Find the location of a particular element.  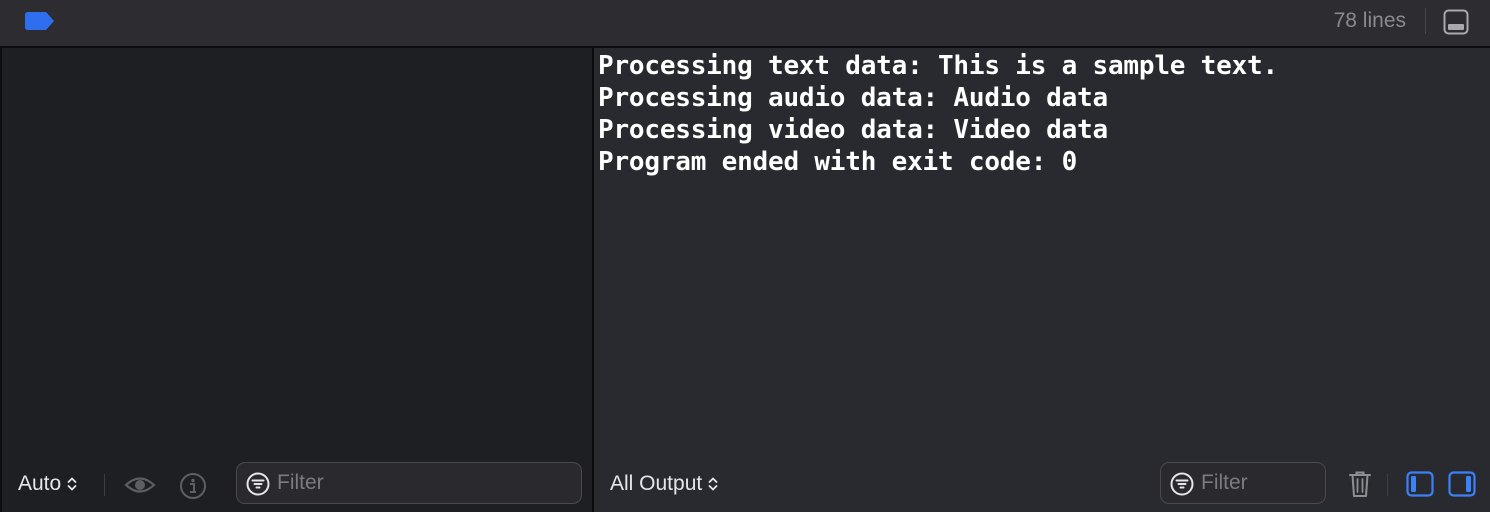

output-type-label: All Output is located at coordinates (656, 483).